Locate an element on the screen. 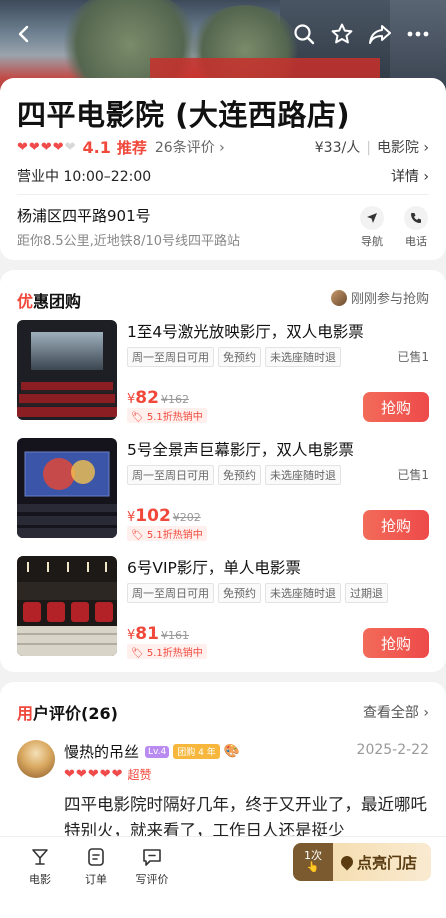 This screenshot has height=918, width=446. light-up-store-button: 1次 👆 点亮门店 is located at coordinates (362, 862).